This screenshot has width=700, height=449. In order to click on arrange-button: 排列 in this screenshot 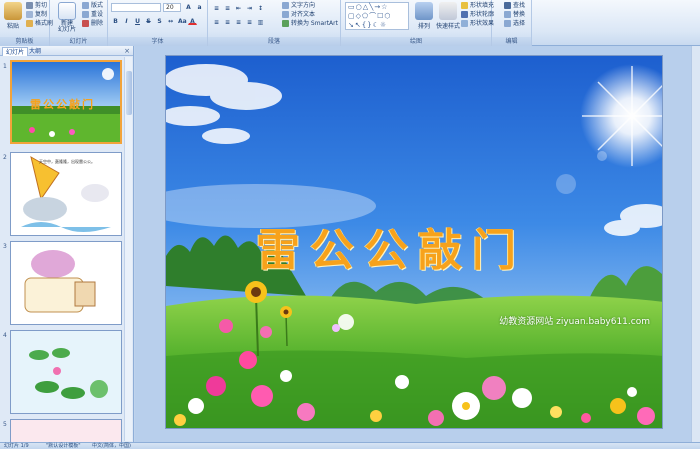, I will do `click(424, 16)`.